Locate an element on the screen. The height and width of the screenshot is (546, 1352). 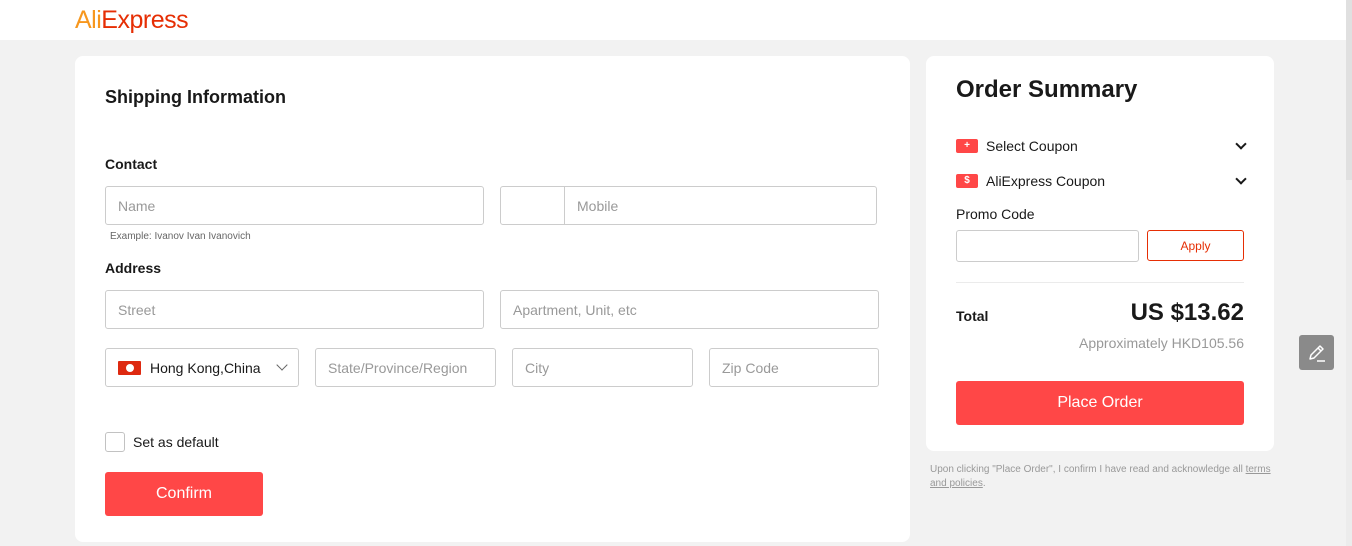
promo-code-field is located at coordinates (1047, 246).